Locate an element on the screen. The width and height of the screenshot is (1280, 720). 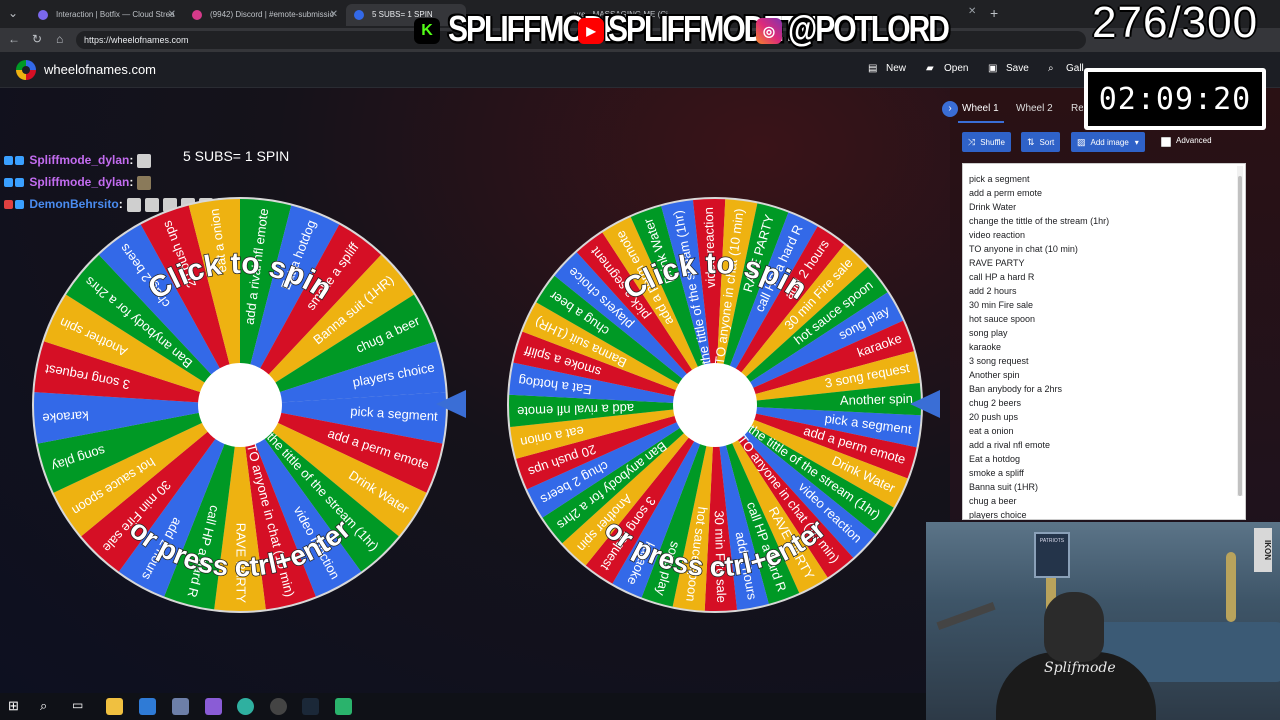
edge-icon is located at coordinates (245, 706).